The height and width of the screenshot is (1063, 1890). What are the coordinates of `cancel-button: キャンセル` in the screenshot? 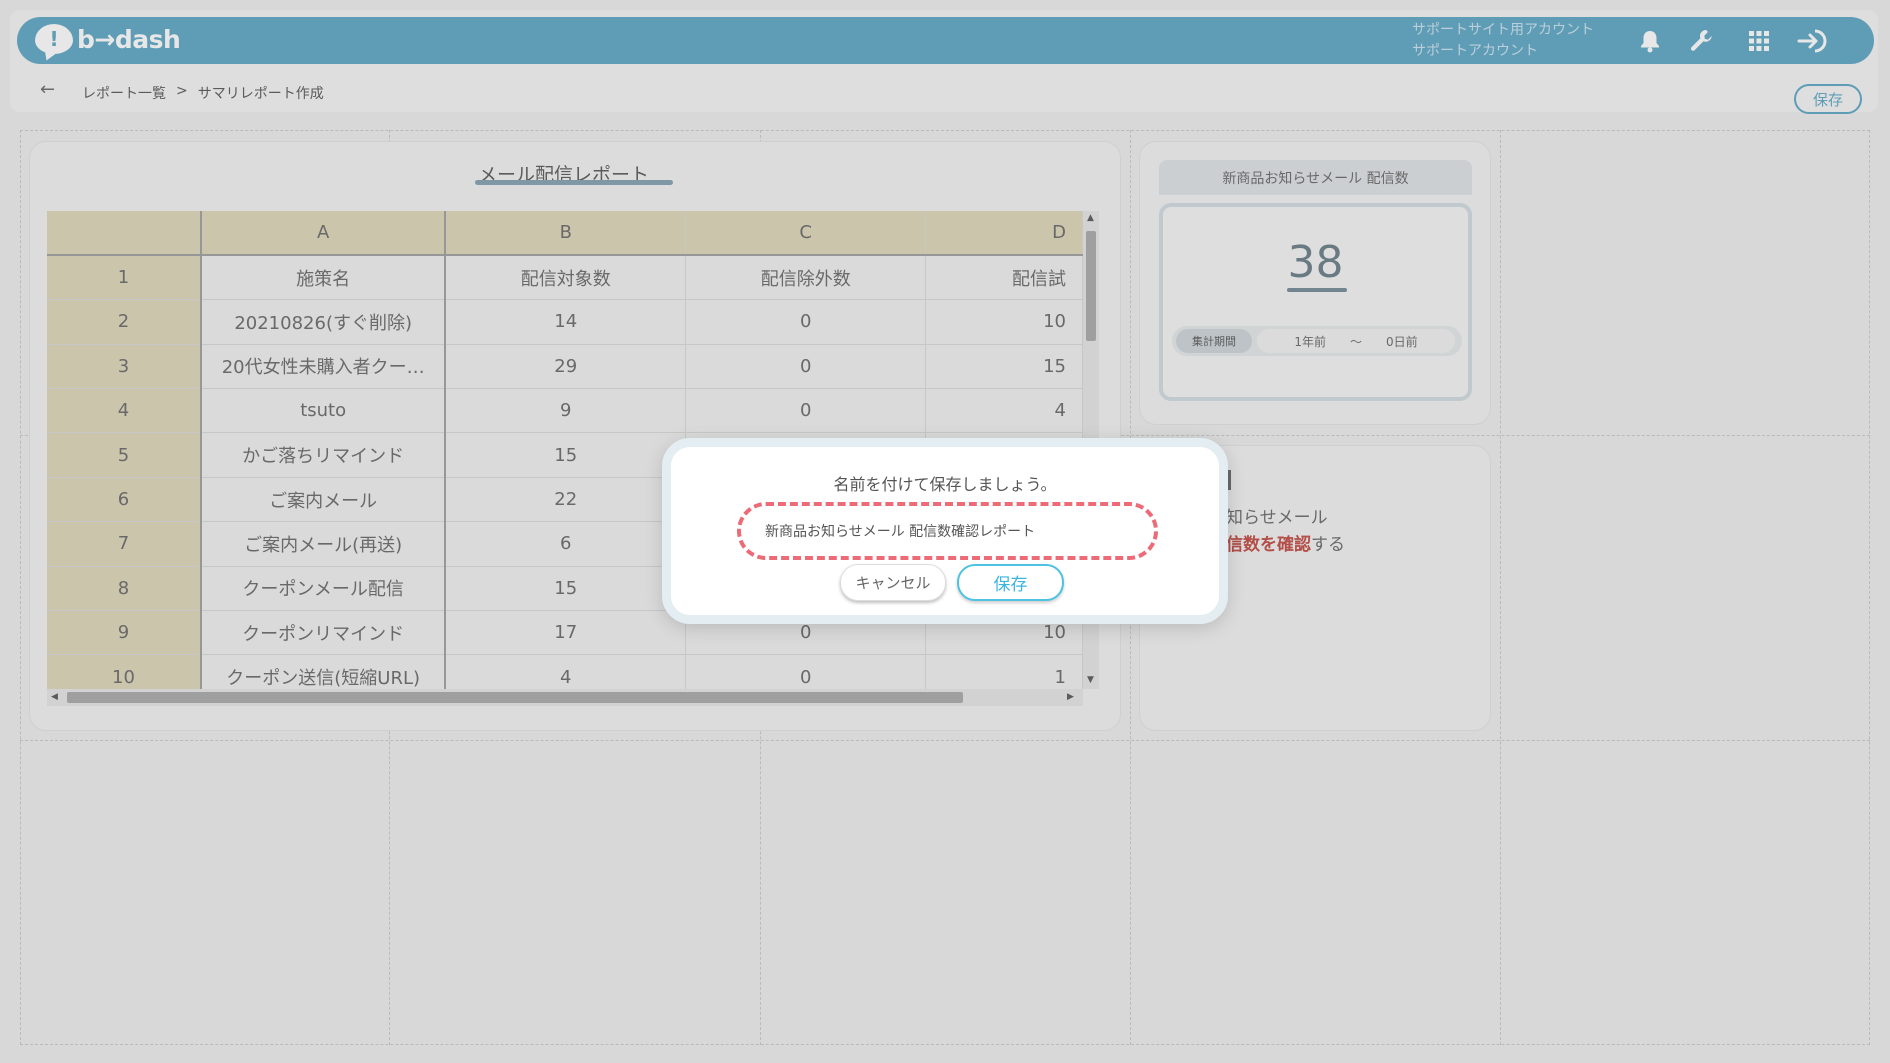 It's located at (893, 582).